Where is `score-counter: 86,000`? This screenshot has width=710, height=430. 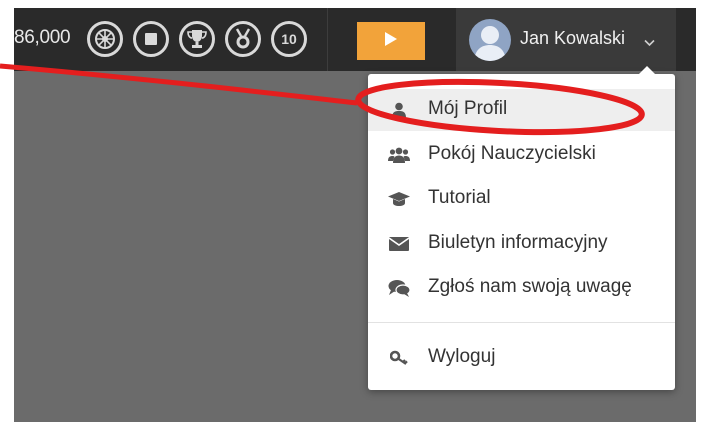
score-counter: 86,000 is located at coordinates (42, 37).